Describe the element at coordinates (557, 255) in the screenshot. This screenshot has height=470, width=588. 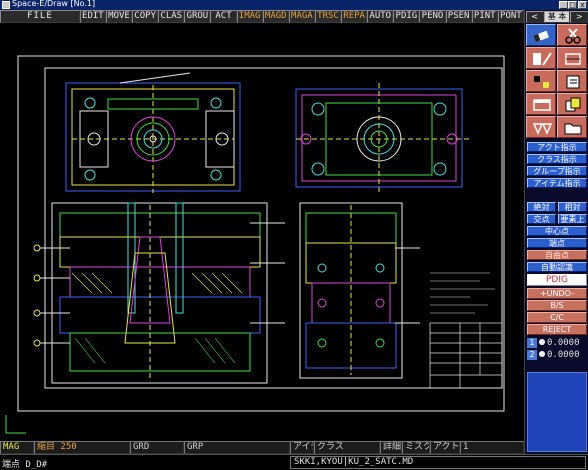
I see `free-point-button: 自由点` at that location.